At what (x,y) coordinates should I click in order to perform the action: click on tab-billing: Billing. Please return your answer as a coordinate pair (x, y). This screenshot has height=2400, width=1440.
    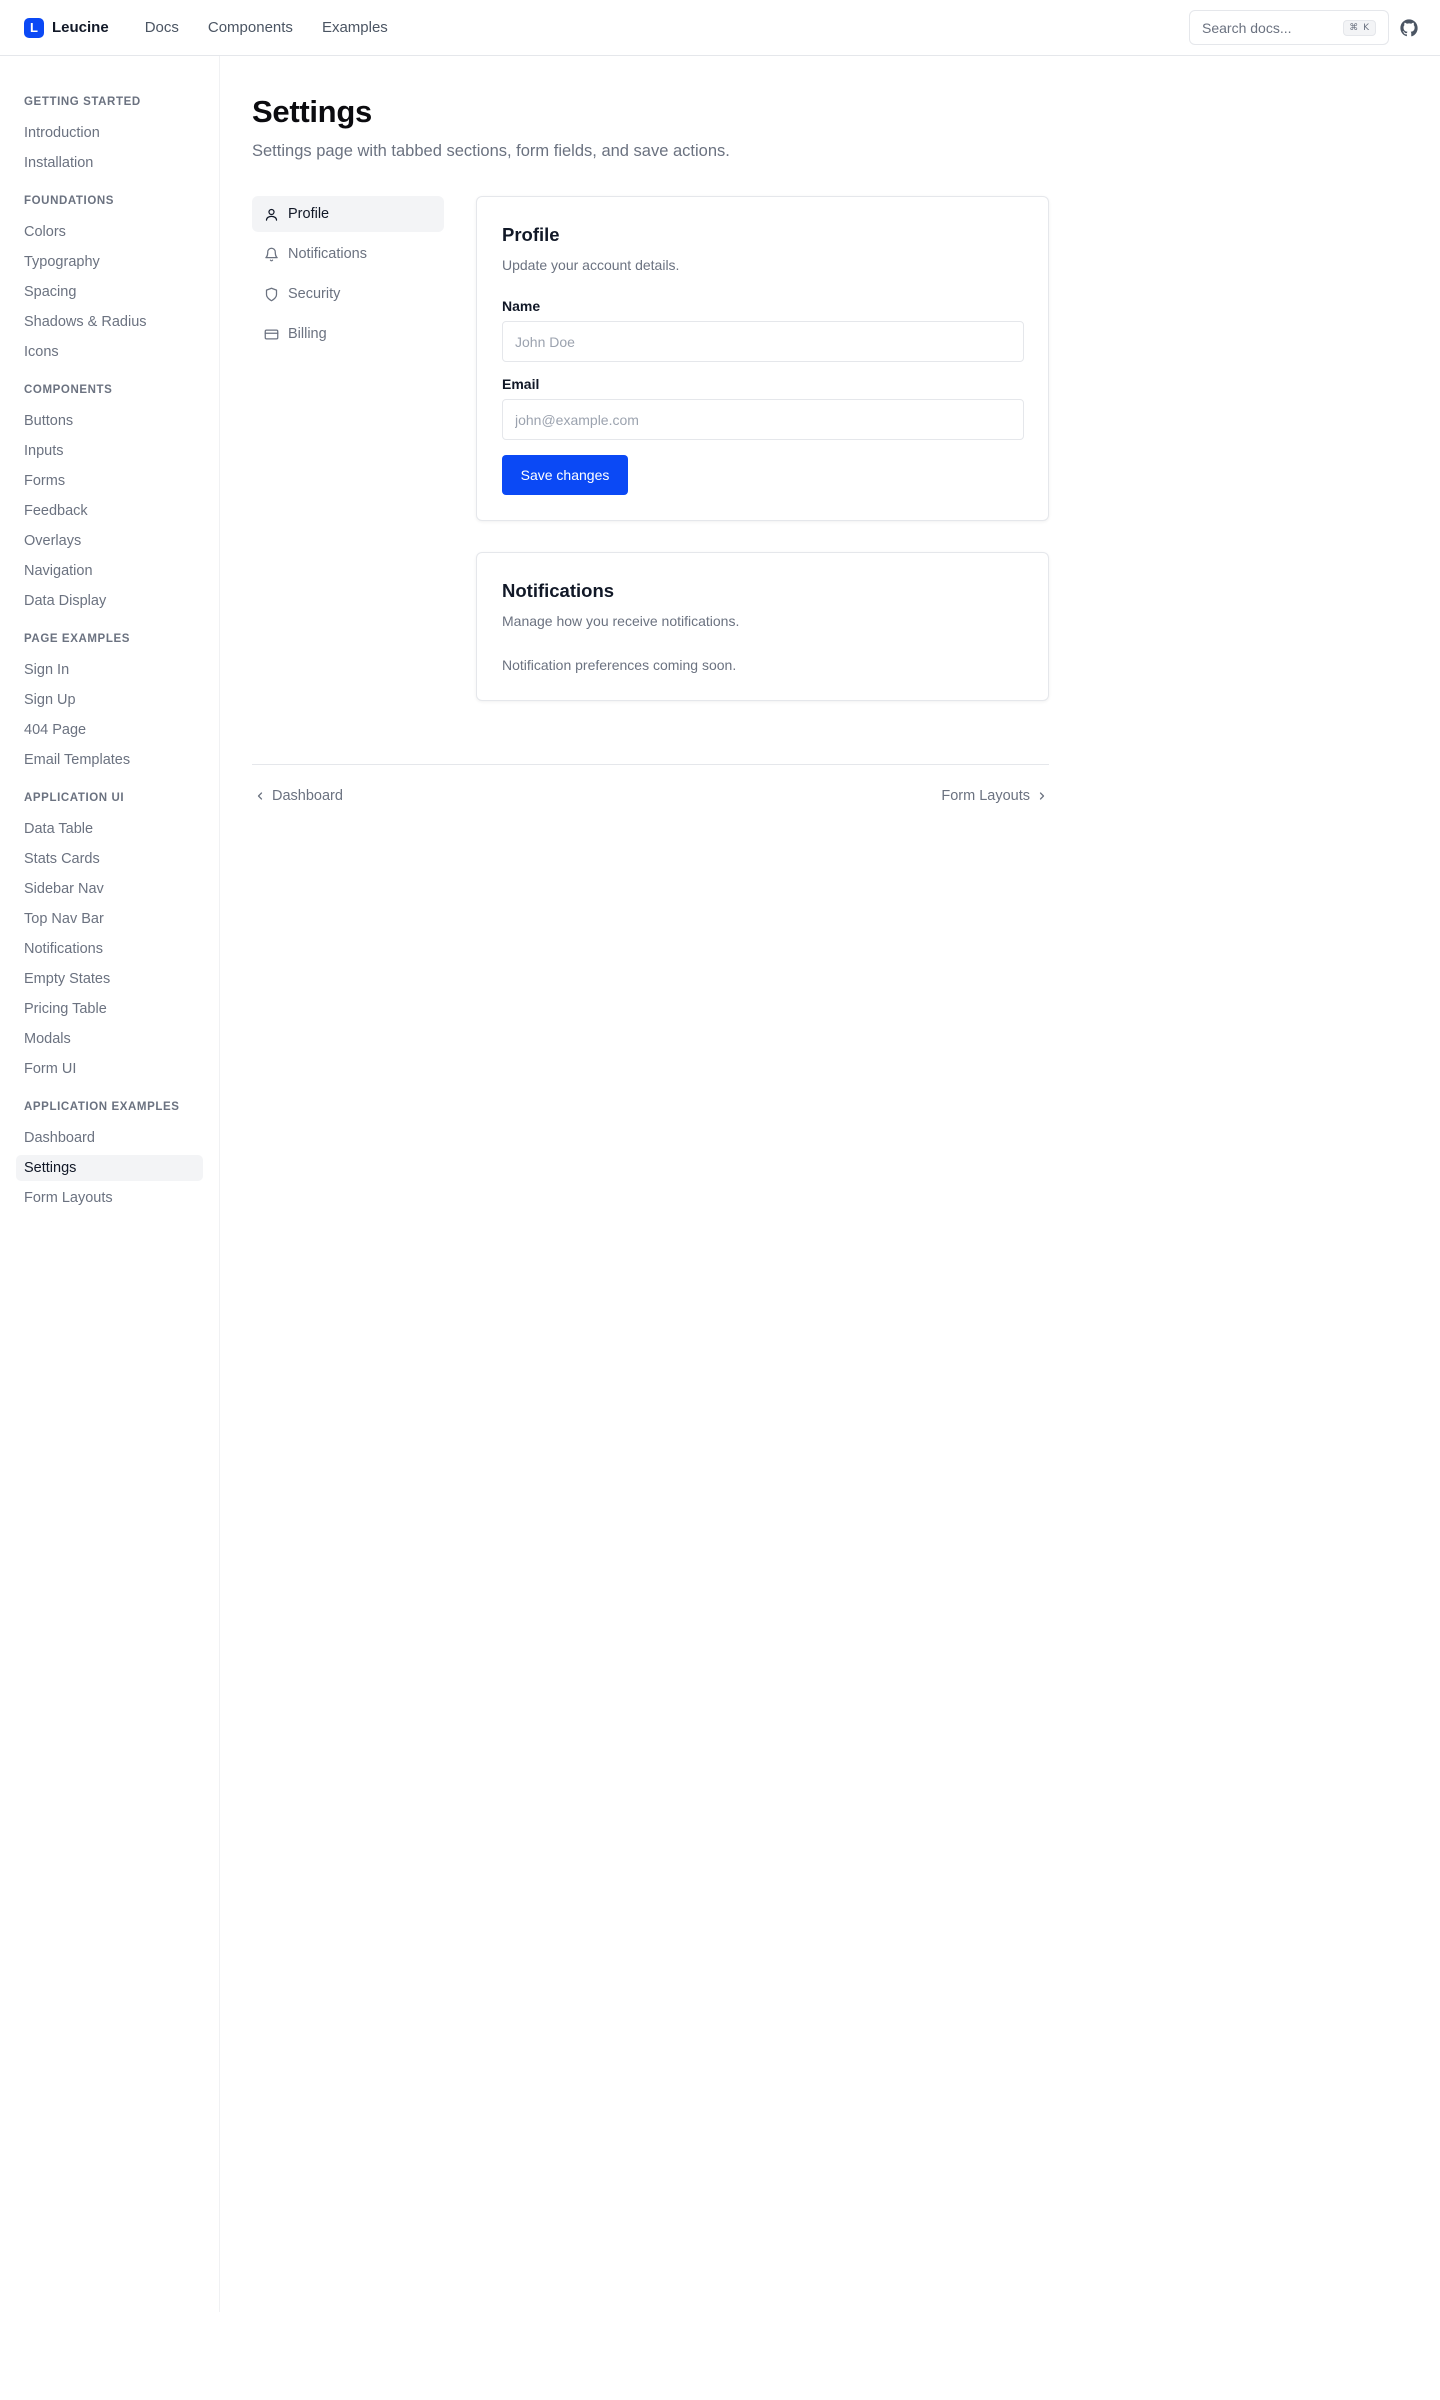
    Looking at the image, I should click on (348, 334).